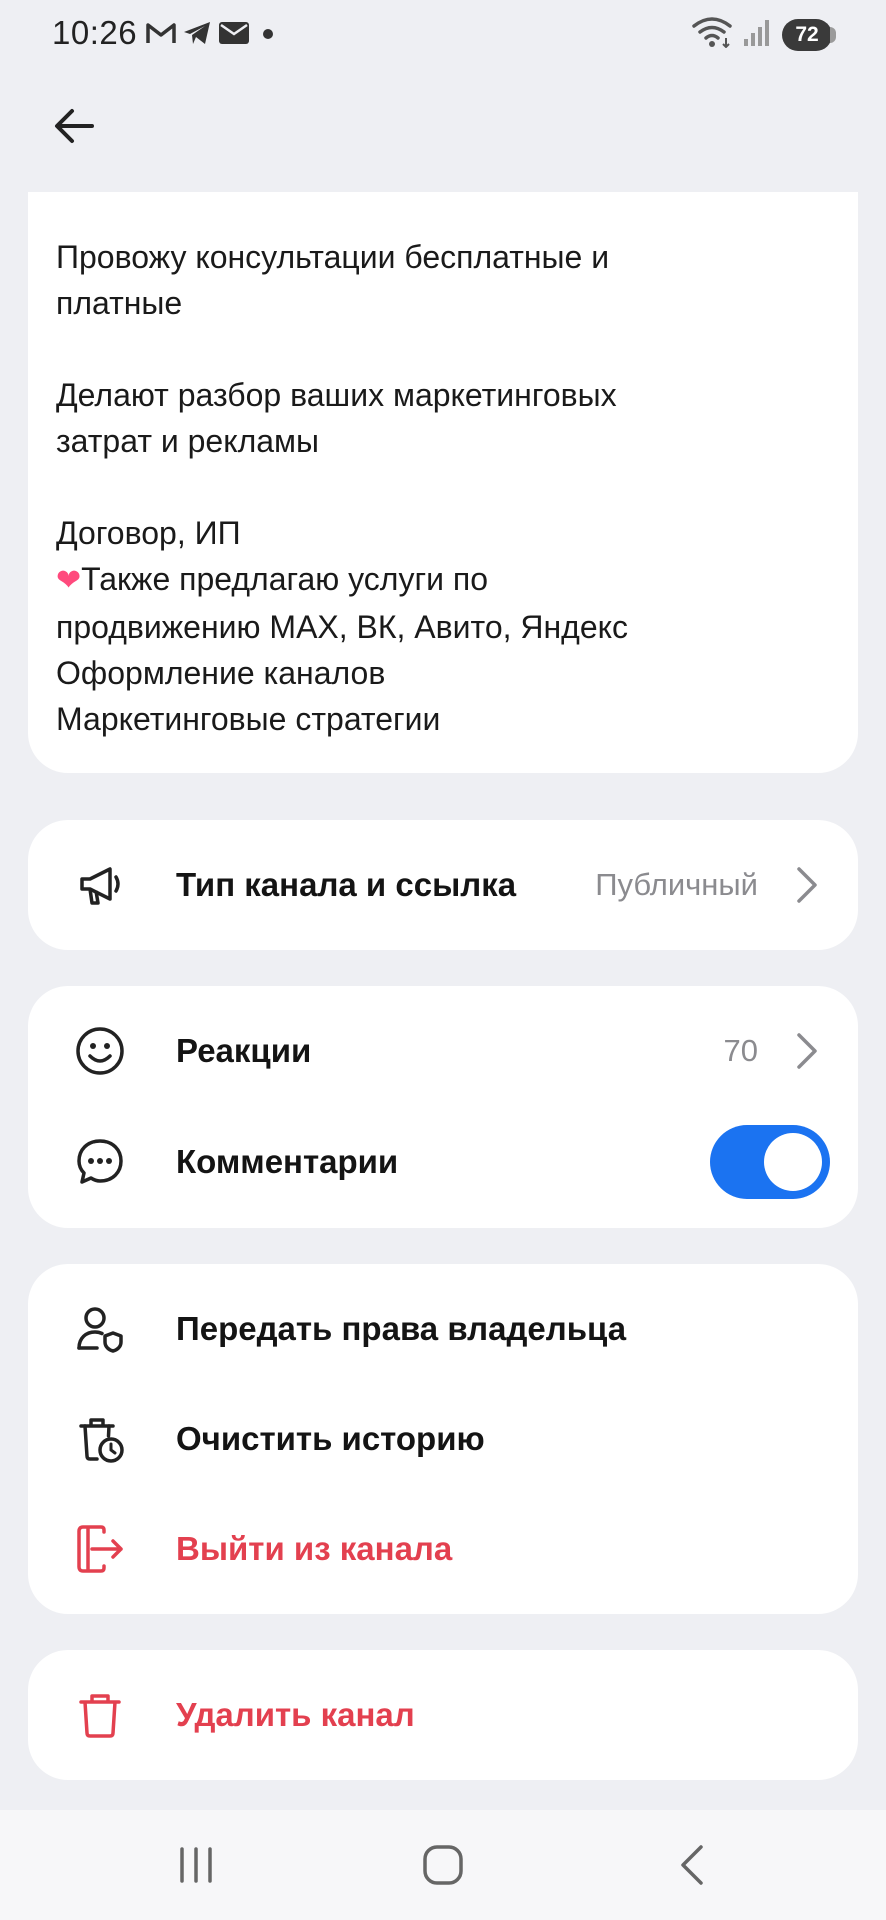 This screenshot has width=886, height=1920. I want to click on status-time: 10:26, so click(95, 32).